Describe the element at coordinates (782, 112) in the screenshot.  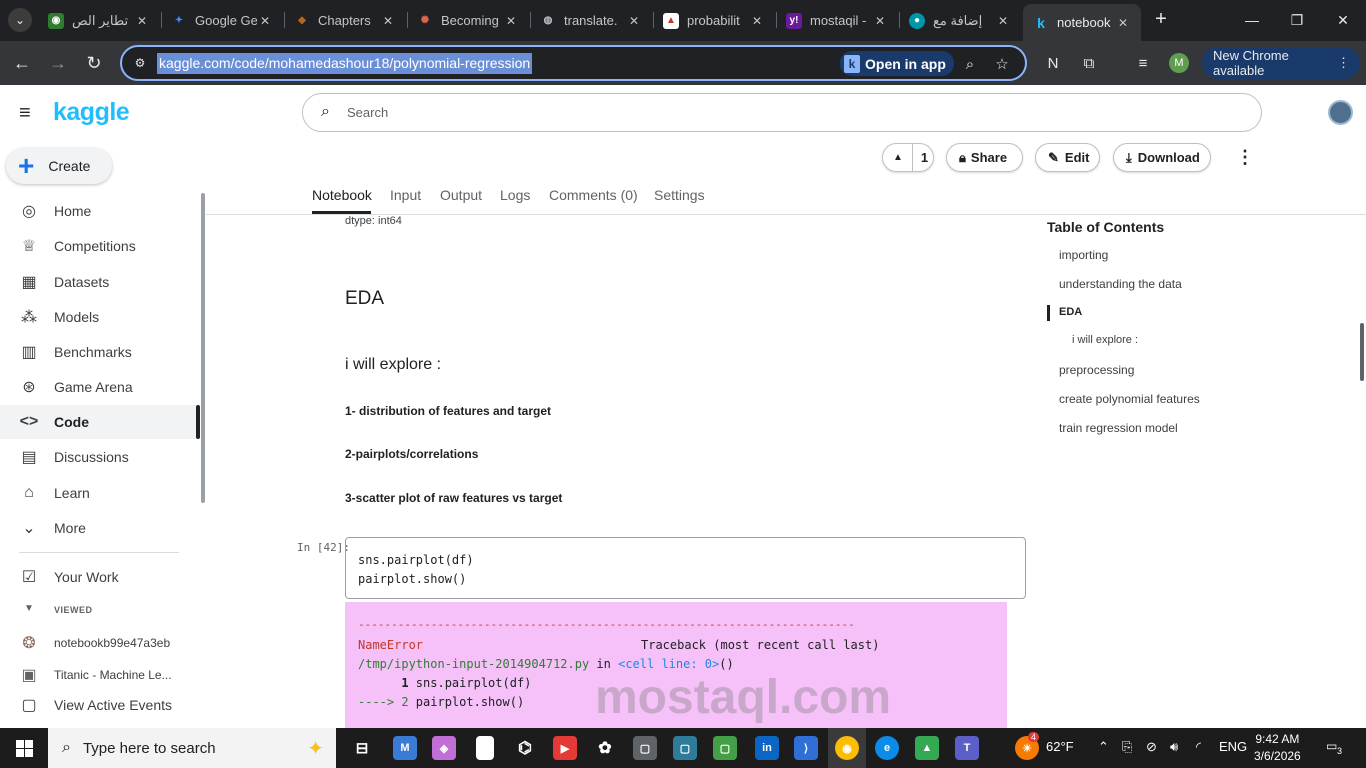
I see `search-bar: ⌕ Search` at that location.